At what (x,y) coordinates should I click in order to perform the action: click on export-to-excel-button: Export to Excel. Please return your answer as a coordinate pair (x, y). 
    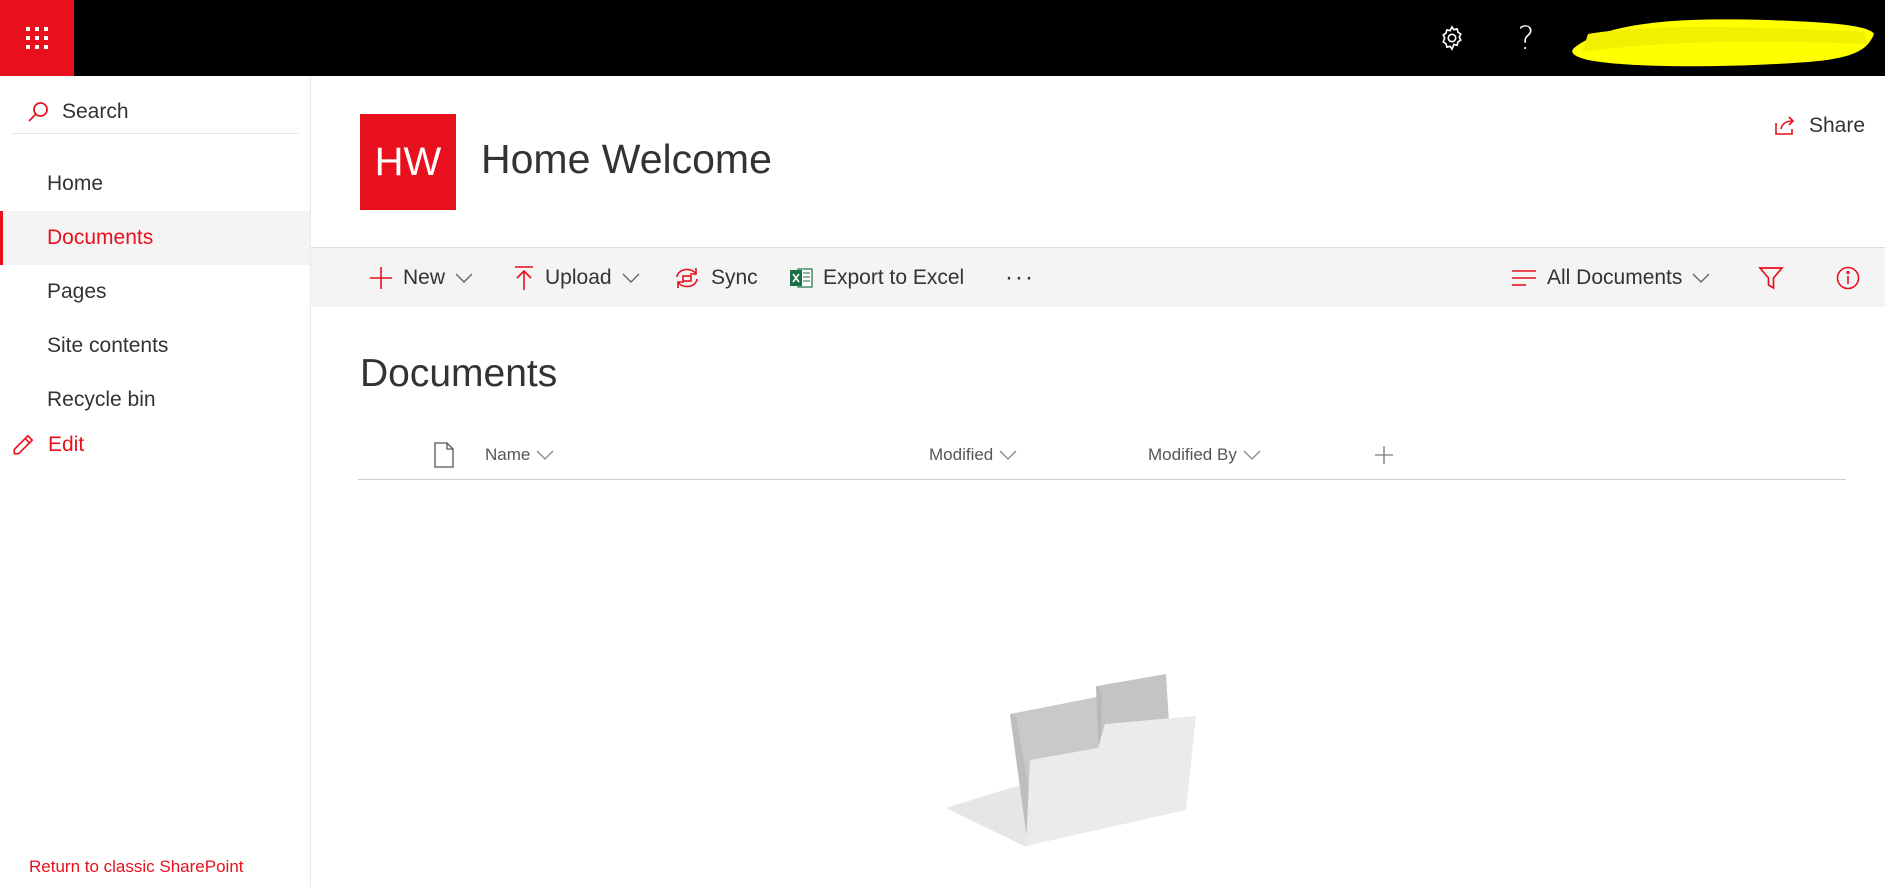
    Looking at the image, I should click on (876, 278).